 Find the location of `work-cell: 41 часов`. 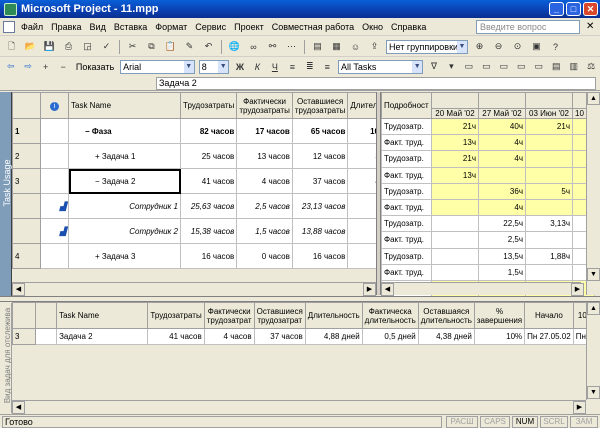

work-cell: 41 часов is located at coordinates (208, 181).